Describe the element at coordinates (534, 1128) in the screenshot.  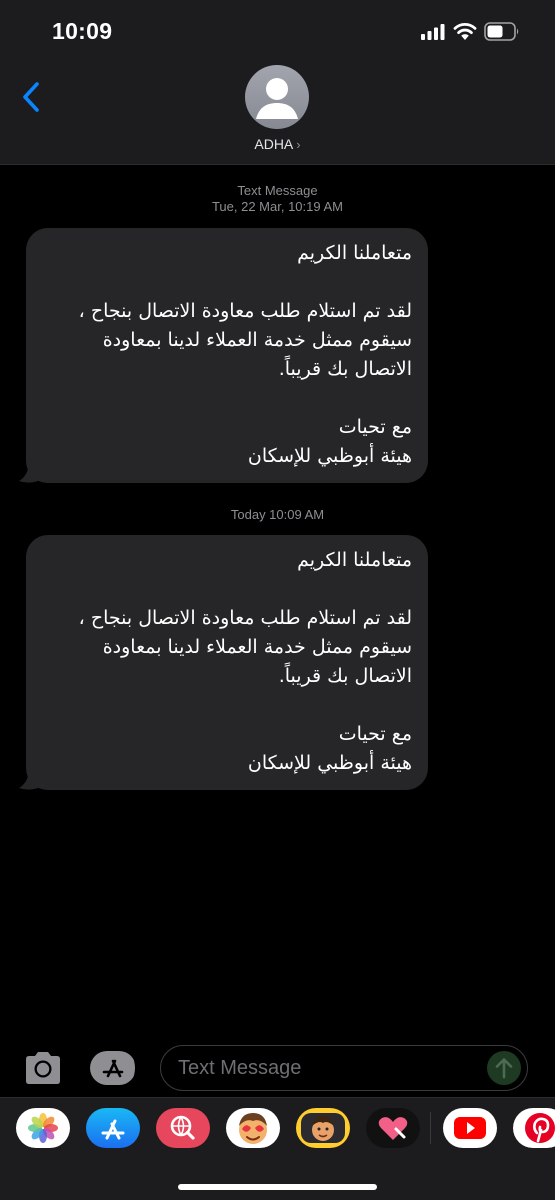
I see `pinterest-icon` at that location.